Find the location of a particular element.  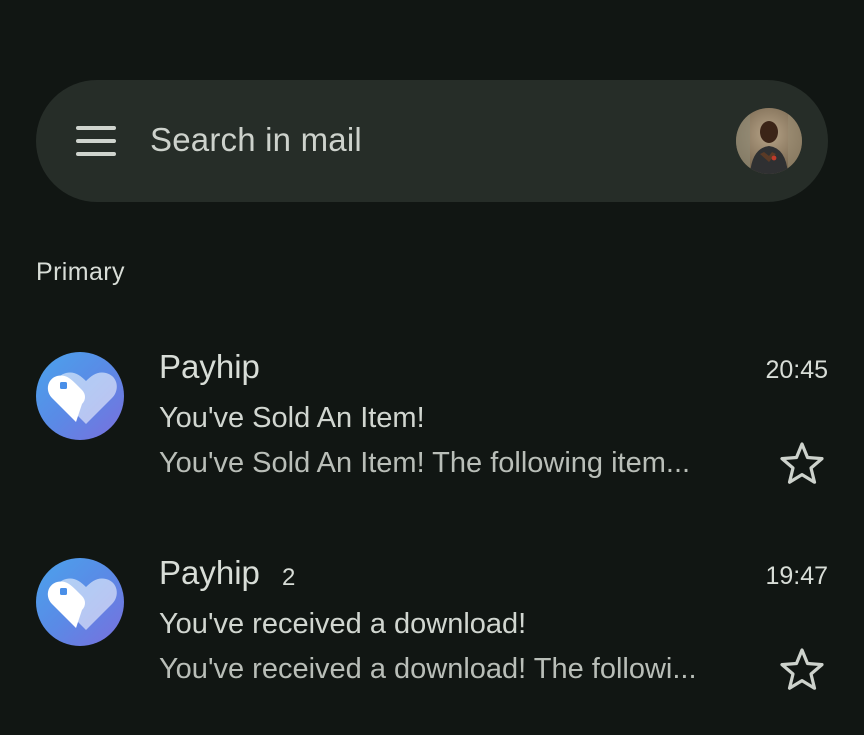

mail-subject: You've received a download! is located at coordinates (343, 624).